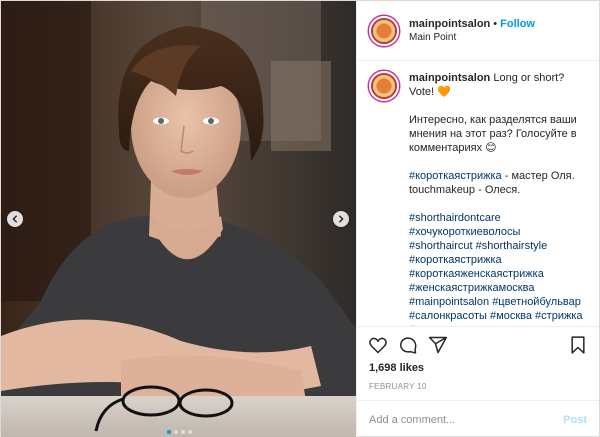  What do you see at coordinates (478, 370) in the screenshot?
I see `likes-count: 1,698 likes` at bounding box center [478, 370].